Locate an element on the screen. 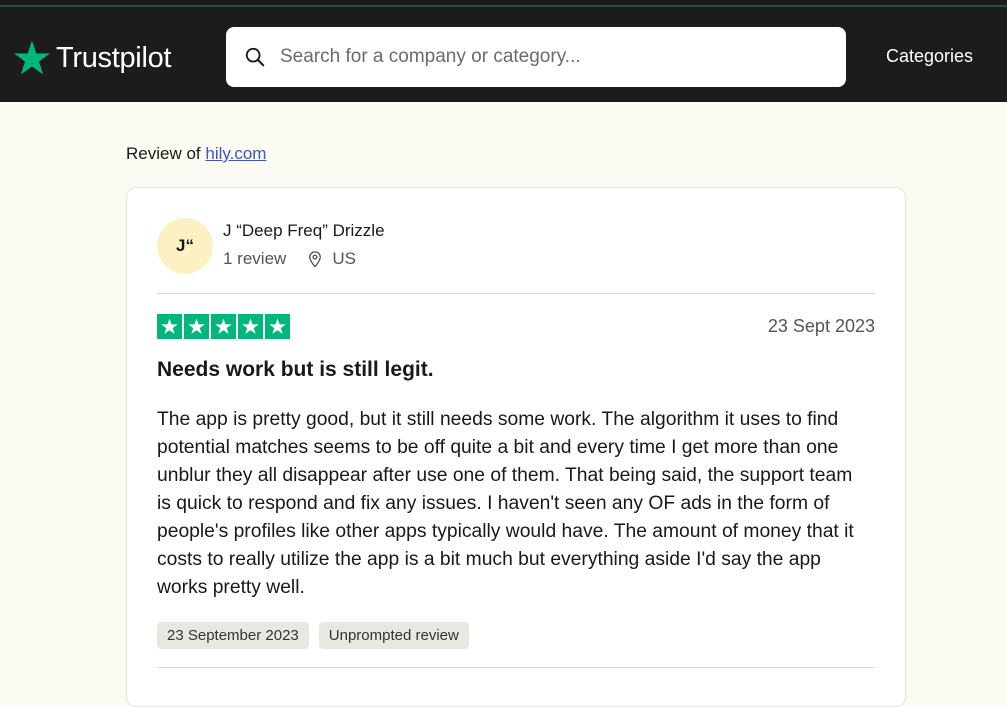  location-pin-icon is located at coordinates (315, 259).